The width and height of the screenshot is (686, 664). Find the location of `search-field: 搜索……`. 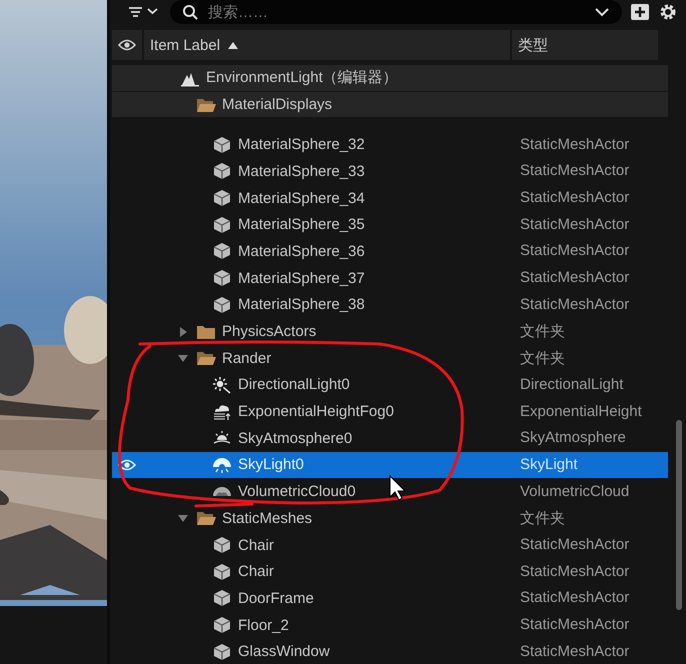

search-field: 搜索…… is located at coordinates (396, 12).